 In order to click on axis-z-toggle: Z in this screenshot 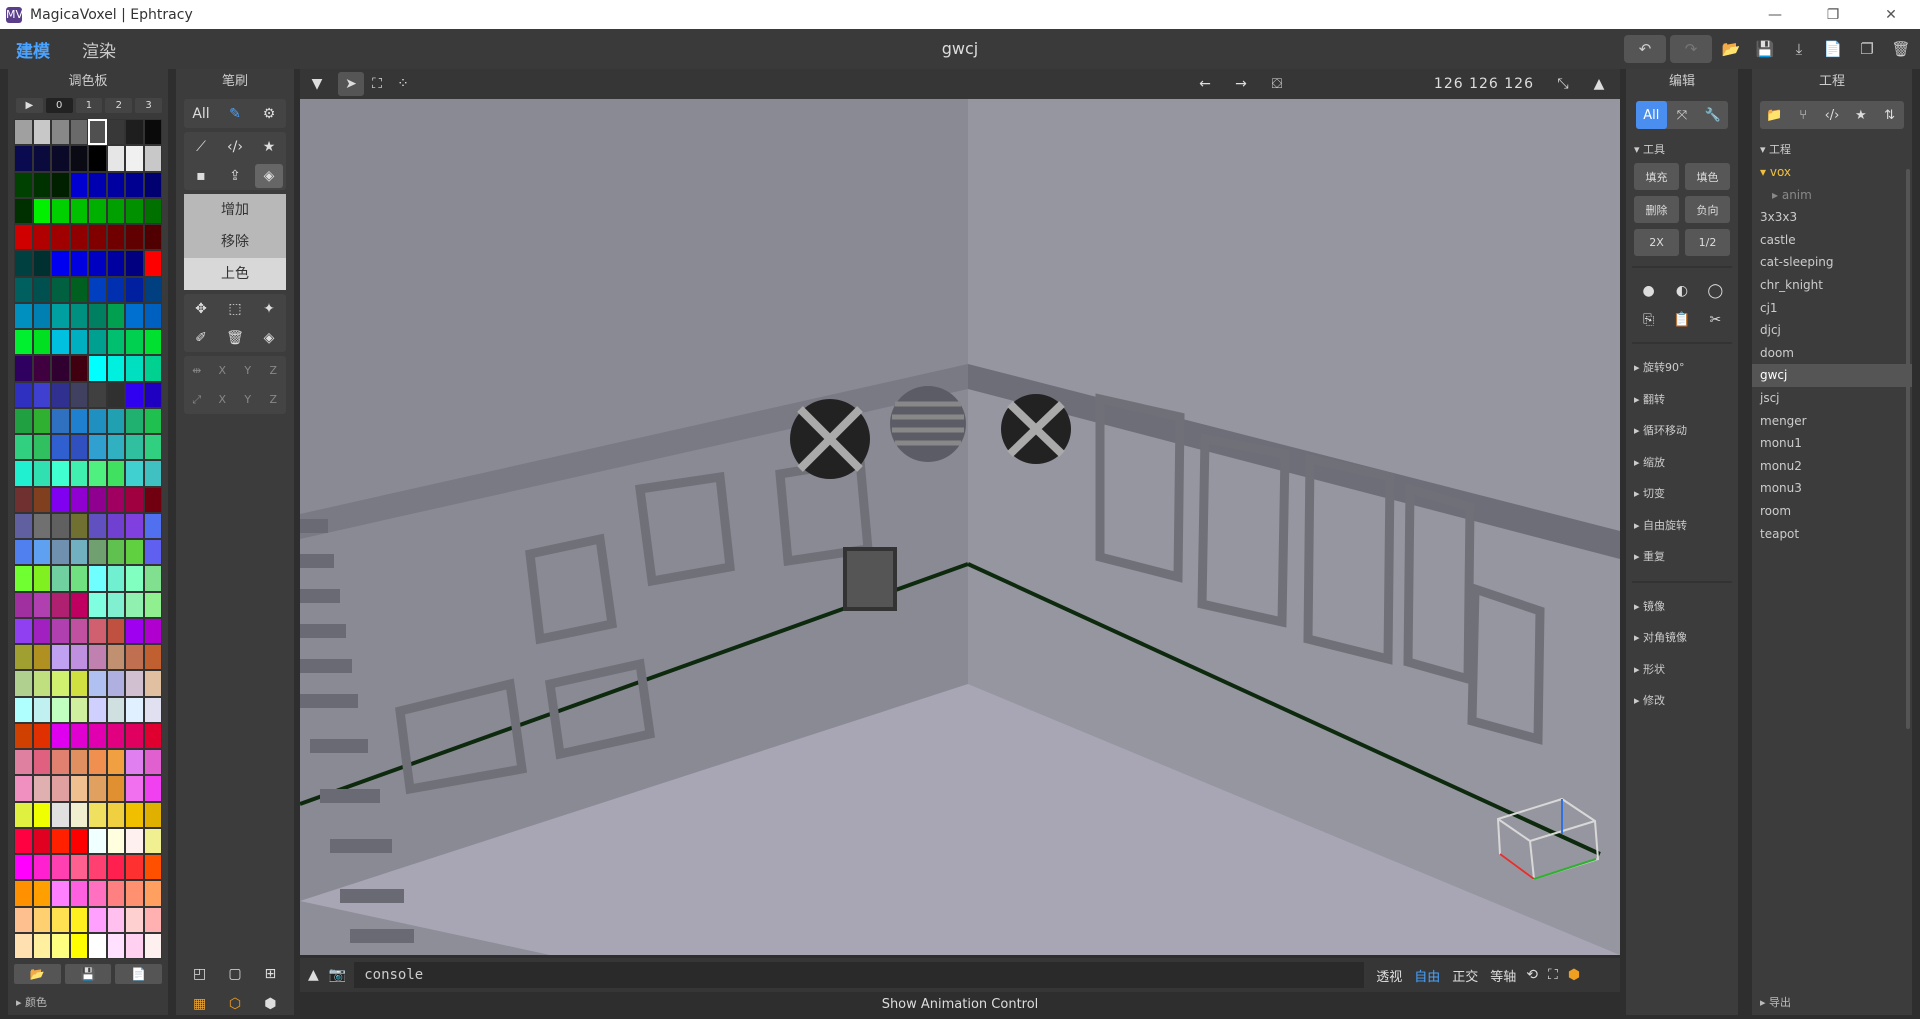, I will do `click(274, 400)`.